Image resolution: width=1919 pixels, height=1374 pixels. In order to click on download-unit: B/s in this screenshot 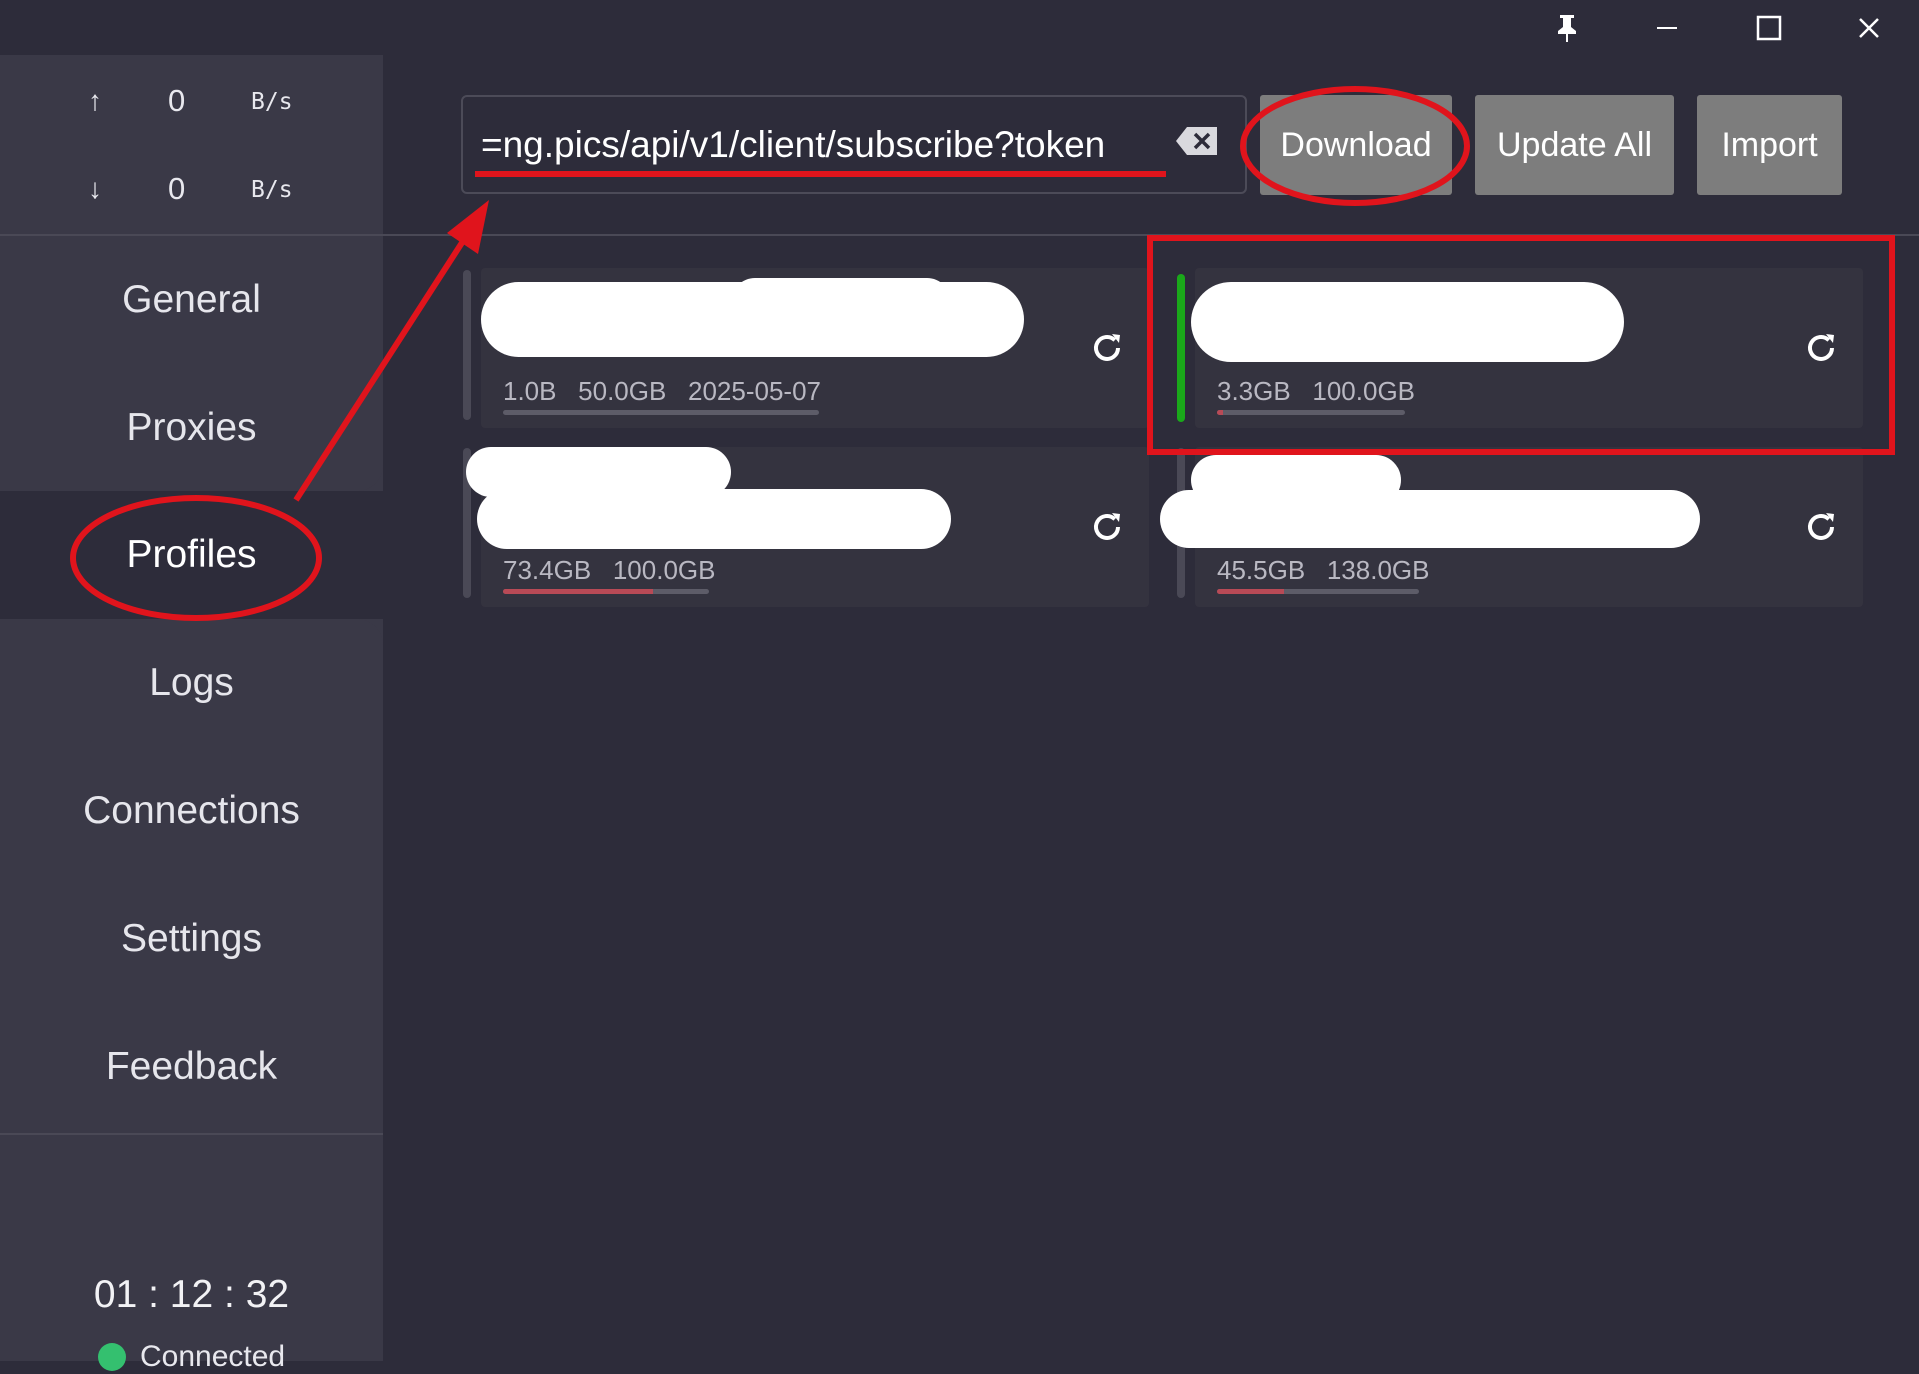, I will do `click(272, 190)`.